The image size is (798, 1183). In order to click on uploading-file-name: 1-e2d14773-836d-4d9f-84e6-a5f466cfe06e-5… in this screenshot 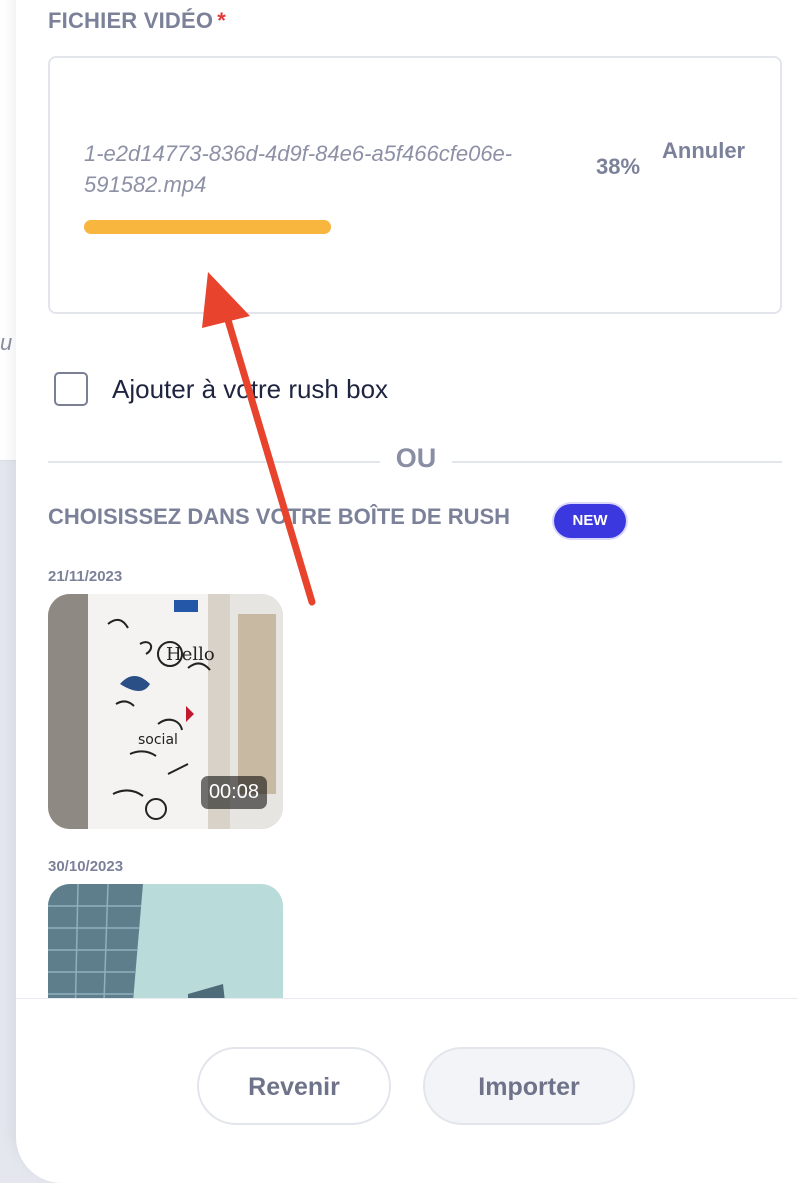, I will do `click(298, 169)`.